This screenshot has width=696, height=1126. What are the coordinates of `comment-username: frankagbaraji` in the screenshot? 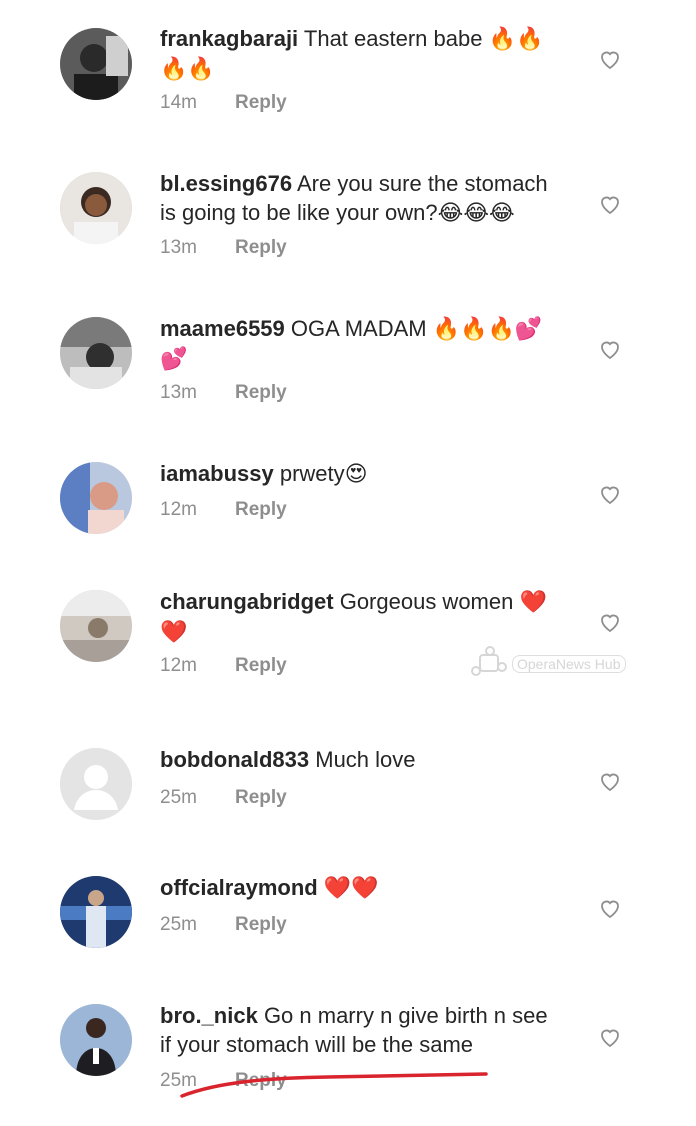 It's located at (229, 38).